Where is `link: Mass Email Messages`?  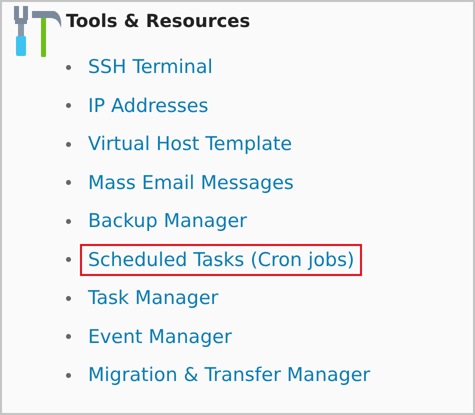
link: Mass Email Messages is located at coordinates (191, 182).